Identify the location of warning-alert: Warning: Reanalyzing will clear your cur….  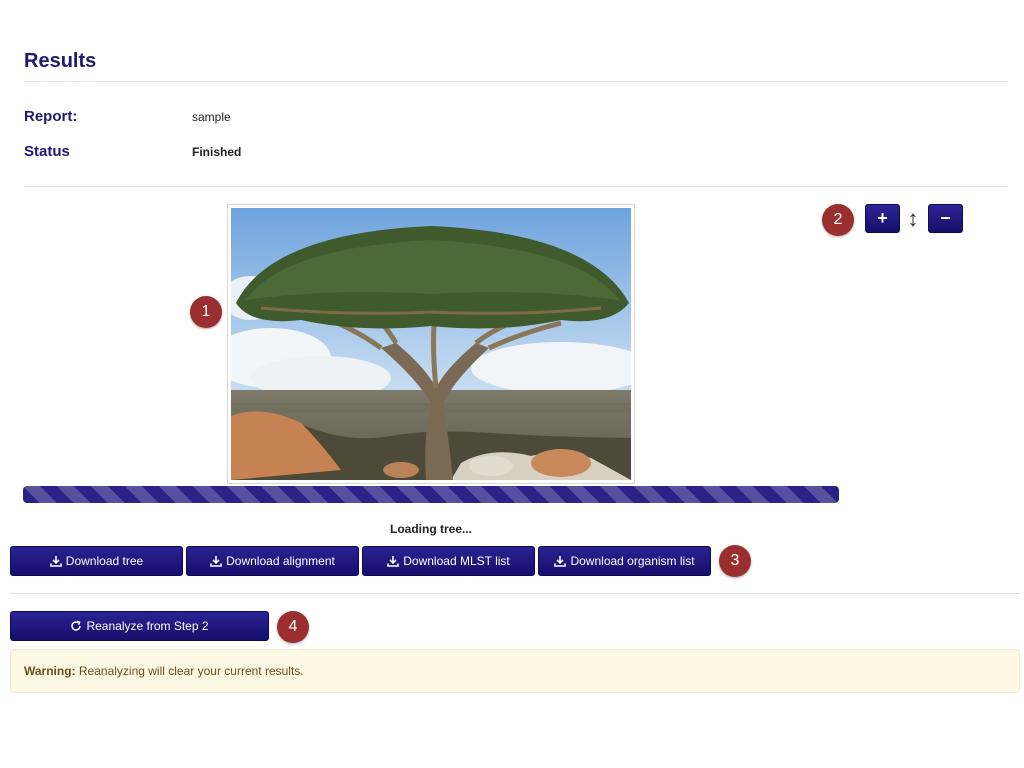
(515, 671).